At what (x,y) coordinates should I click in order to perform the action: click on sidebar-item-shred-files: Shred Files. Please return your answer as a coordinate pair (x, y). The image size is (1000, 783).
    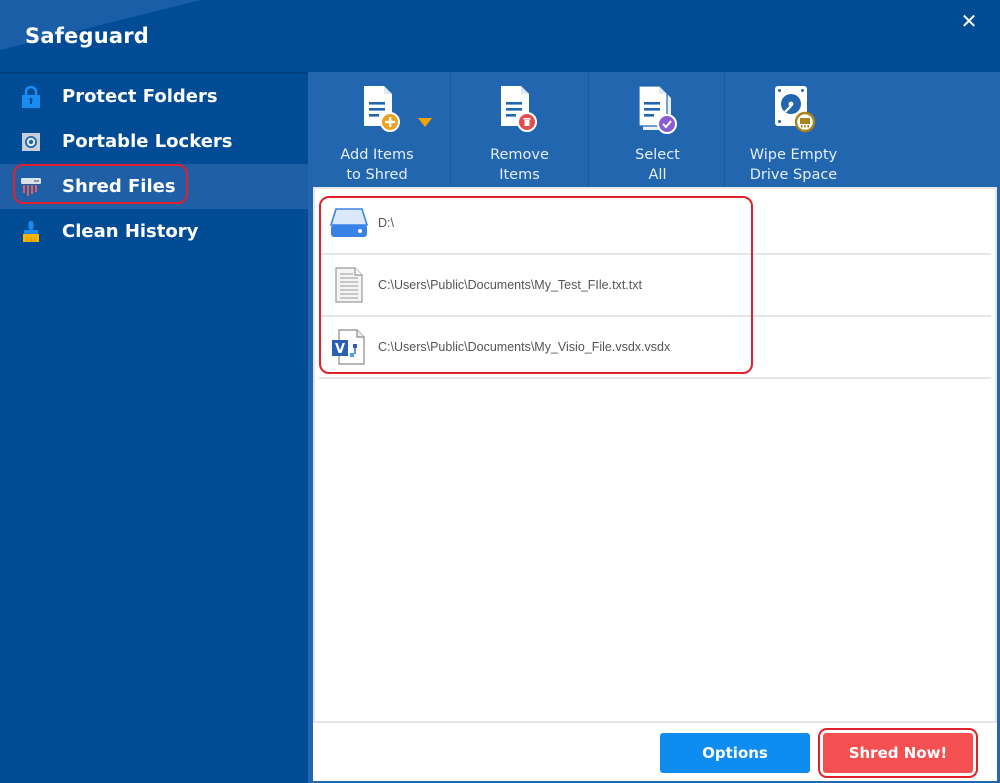
    Looking at the image, I should click on (154, 186).